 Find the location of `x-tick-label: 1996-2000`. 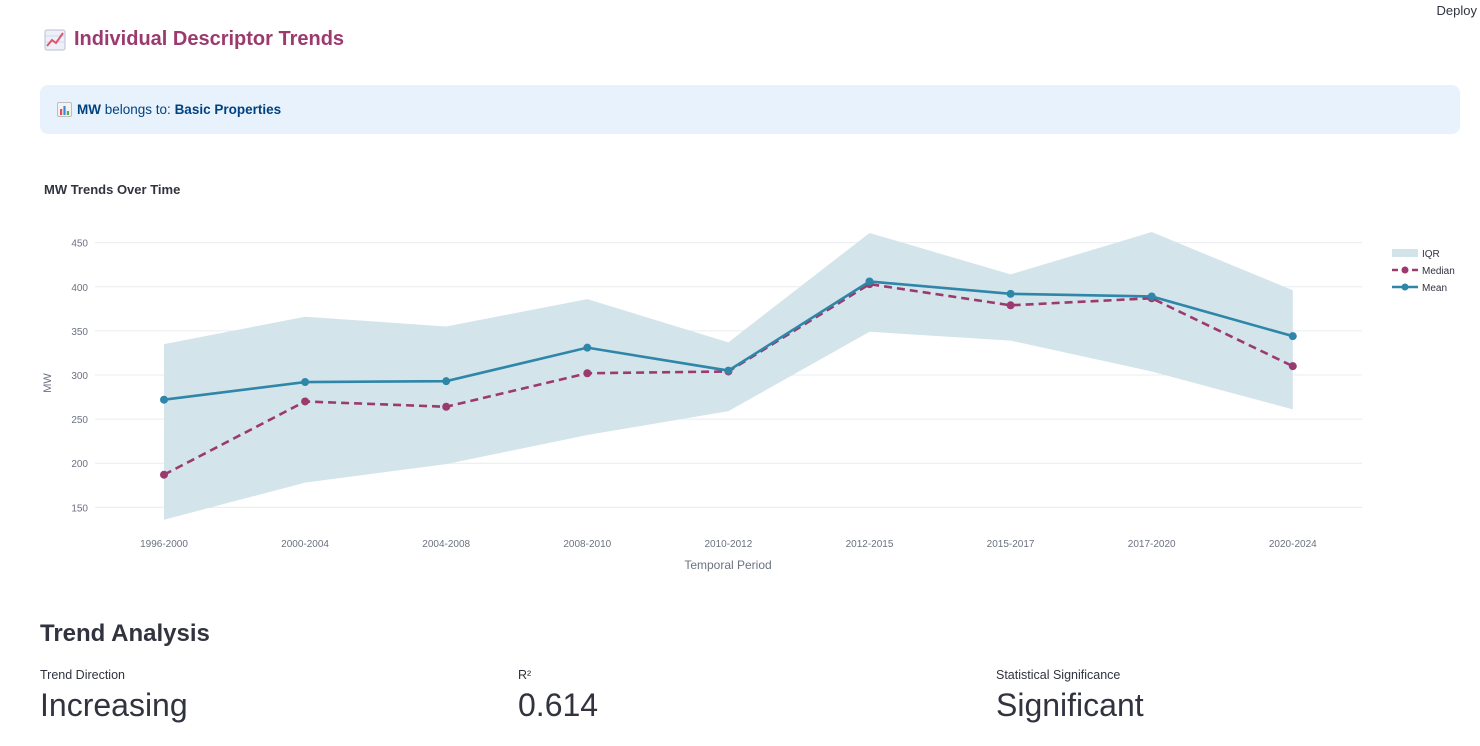

x-tick-label: 1996-2000 is located at coordinates (164, 544).